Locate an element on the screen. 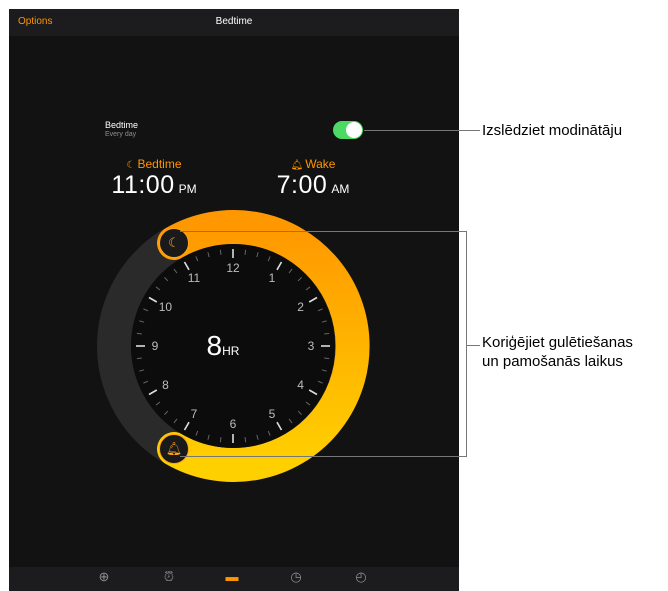 Image resolution: width=668 pixels, height=591 pixels. clock-number: 12 is located at coordinates (233, 268).